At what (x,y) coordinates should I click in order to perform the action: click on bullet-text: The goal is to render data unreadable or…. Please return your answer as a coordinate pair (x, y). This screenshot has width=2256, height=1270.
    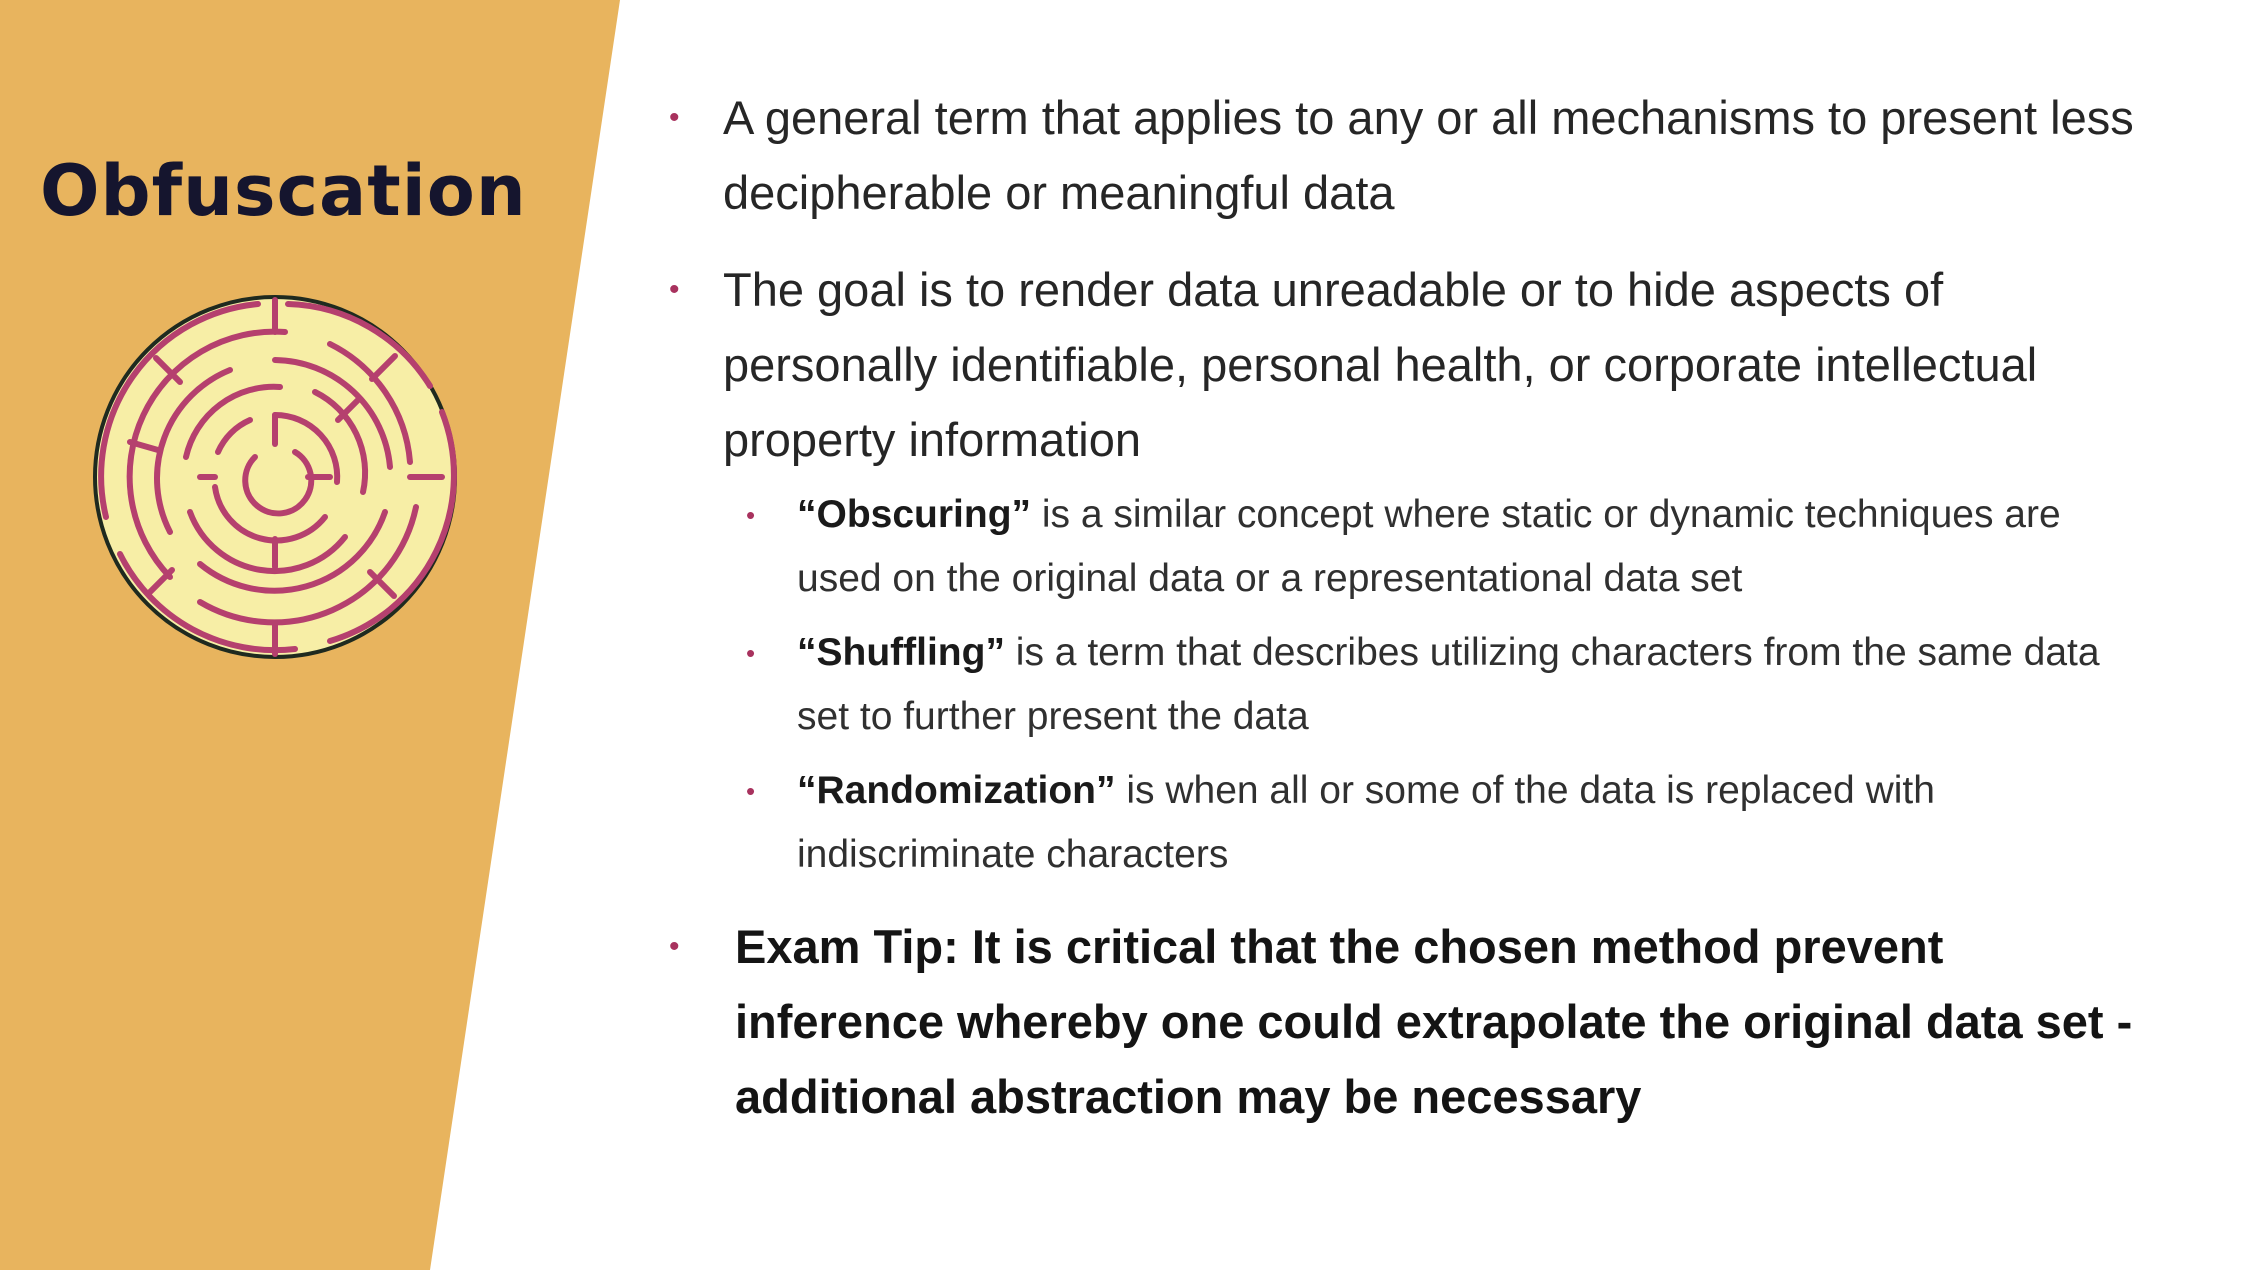
    Looking at the image, I should click on (1380, 364).